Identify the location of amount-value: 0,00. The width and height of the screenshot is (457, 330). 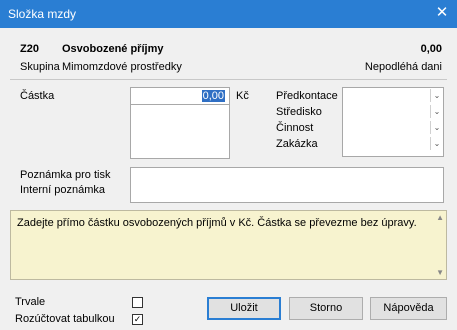
(213, 96).